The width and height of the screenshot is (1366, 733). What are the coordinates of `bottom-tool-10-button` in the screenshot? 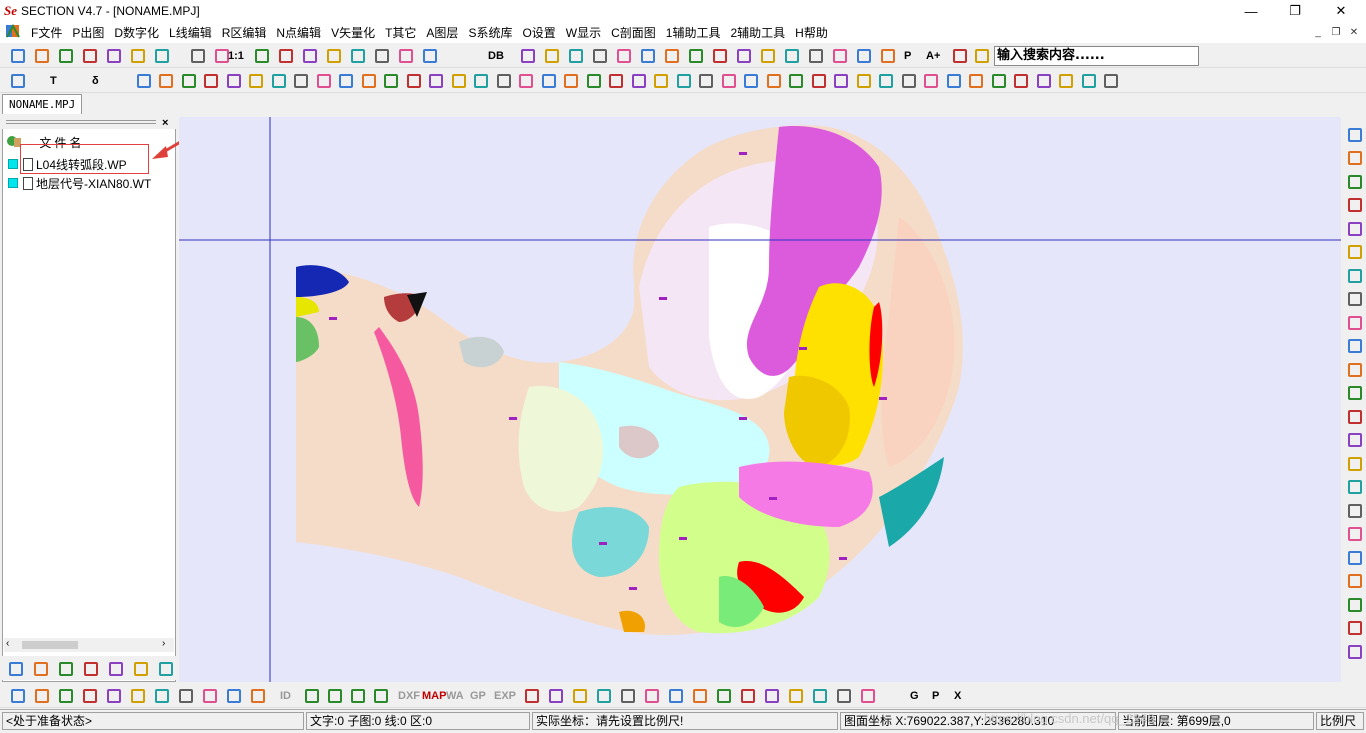 It's located at (257, 695).